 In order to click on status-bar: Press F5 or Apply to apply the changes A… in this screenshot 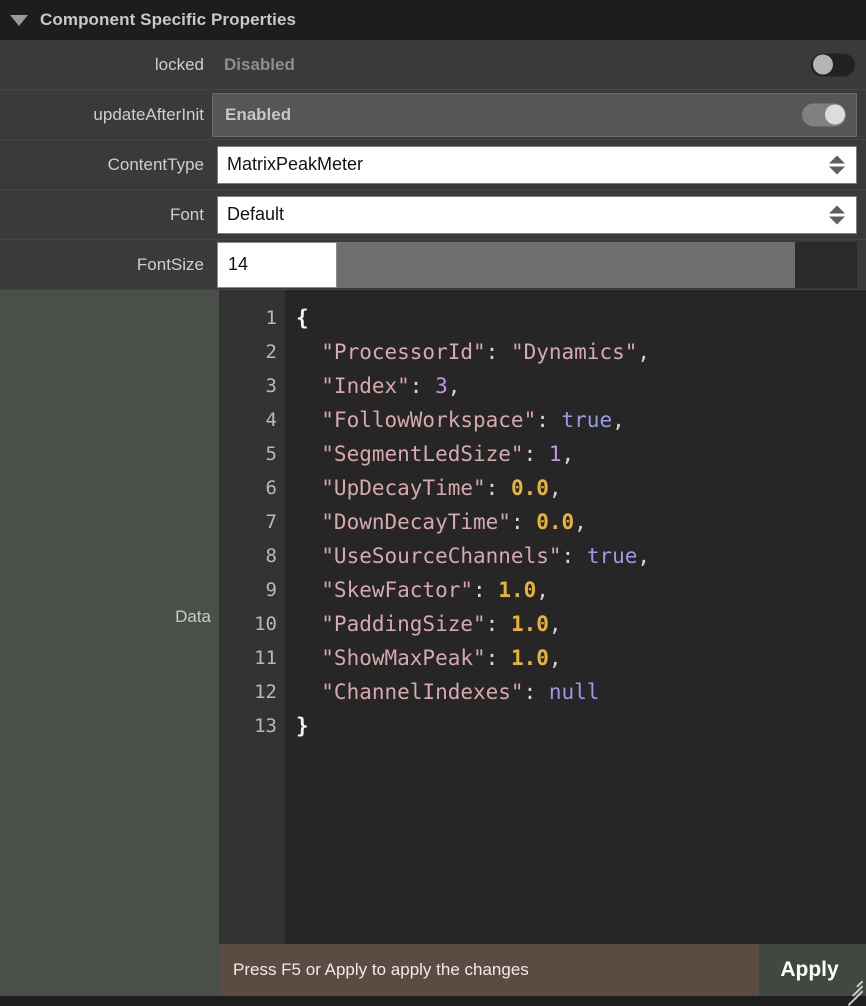, I will do `click(433, 975)`.